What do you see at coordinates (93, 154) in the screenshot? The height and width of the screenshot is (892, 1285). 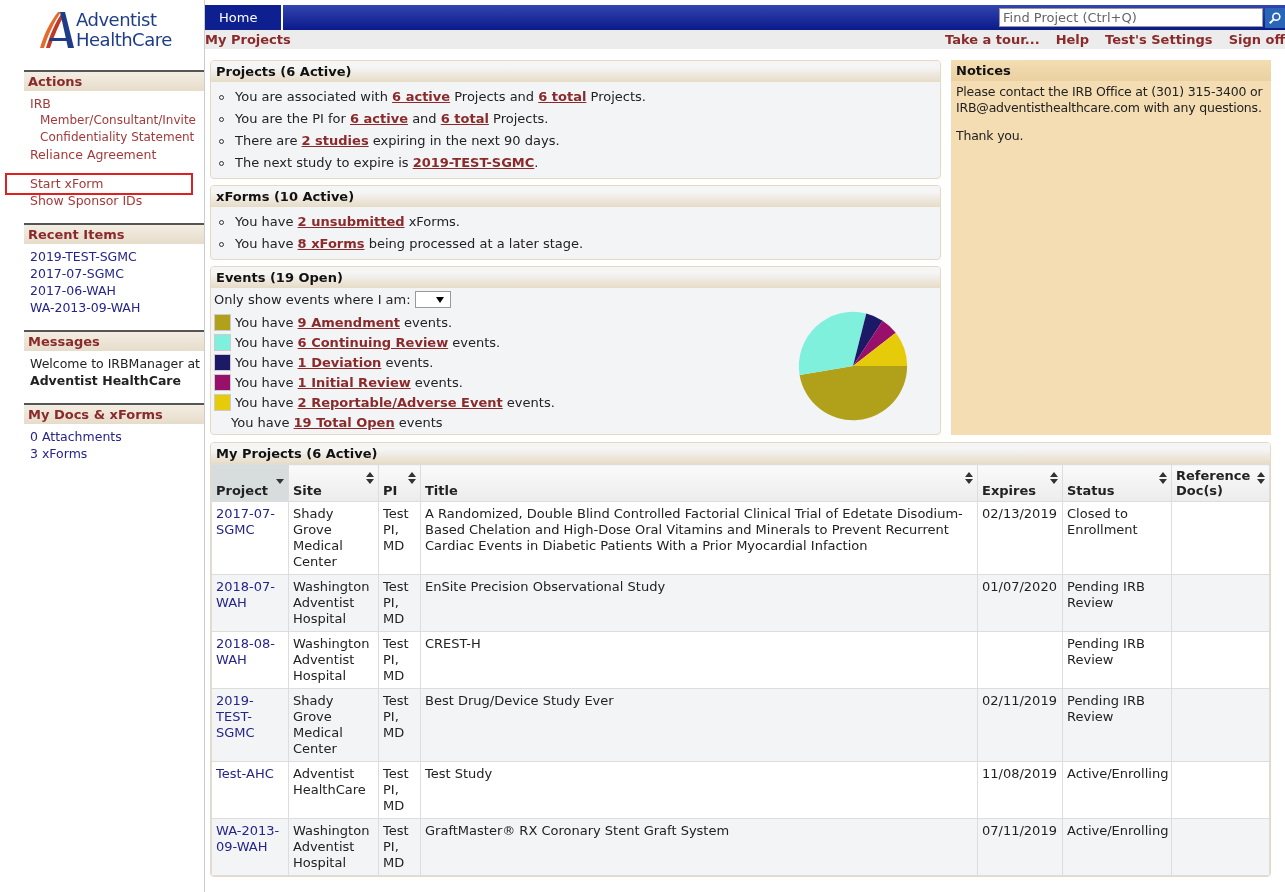 I see `action-link: Reliance Agreement` at bounding box center [93, 154].